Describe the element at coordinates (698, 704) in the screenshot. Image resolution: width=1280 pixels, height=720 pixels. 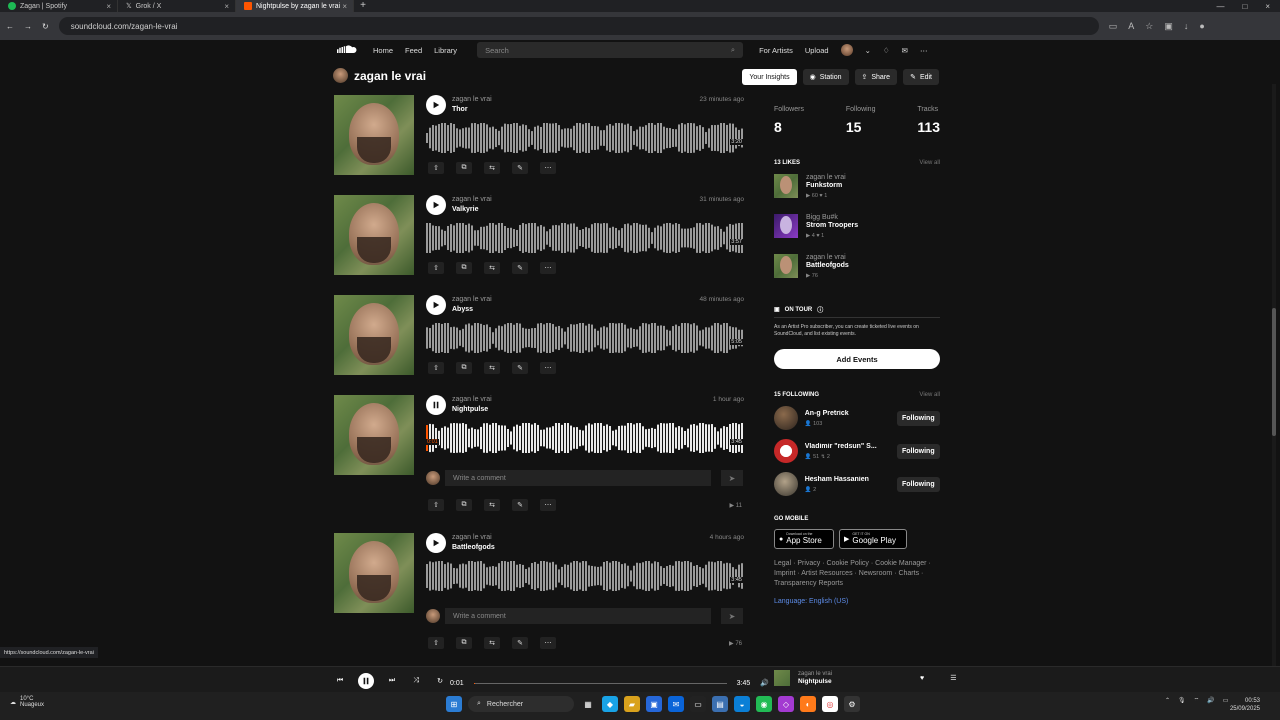
I see `terminal-icon: ▭` at that location.